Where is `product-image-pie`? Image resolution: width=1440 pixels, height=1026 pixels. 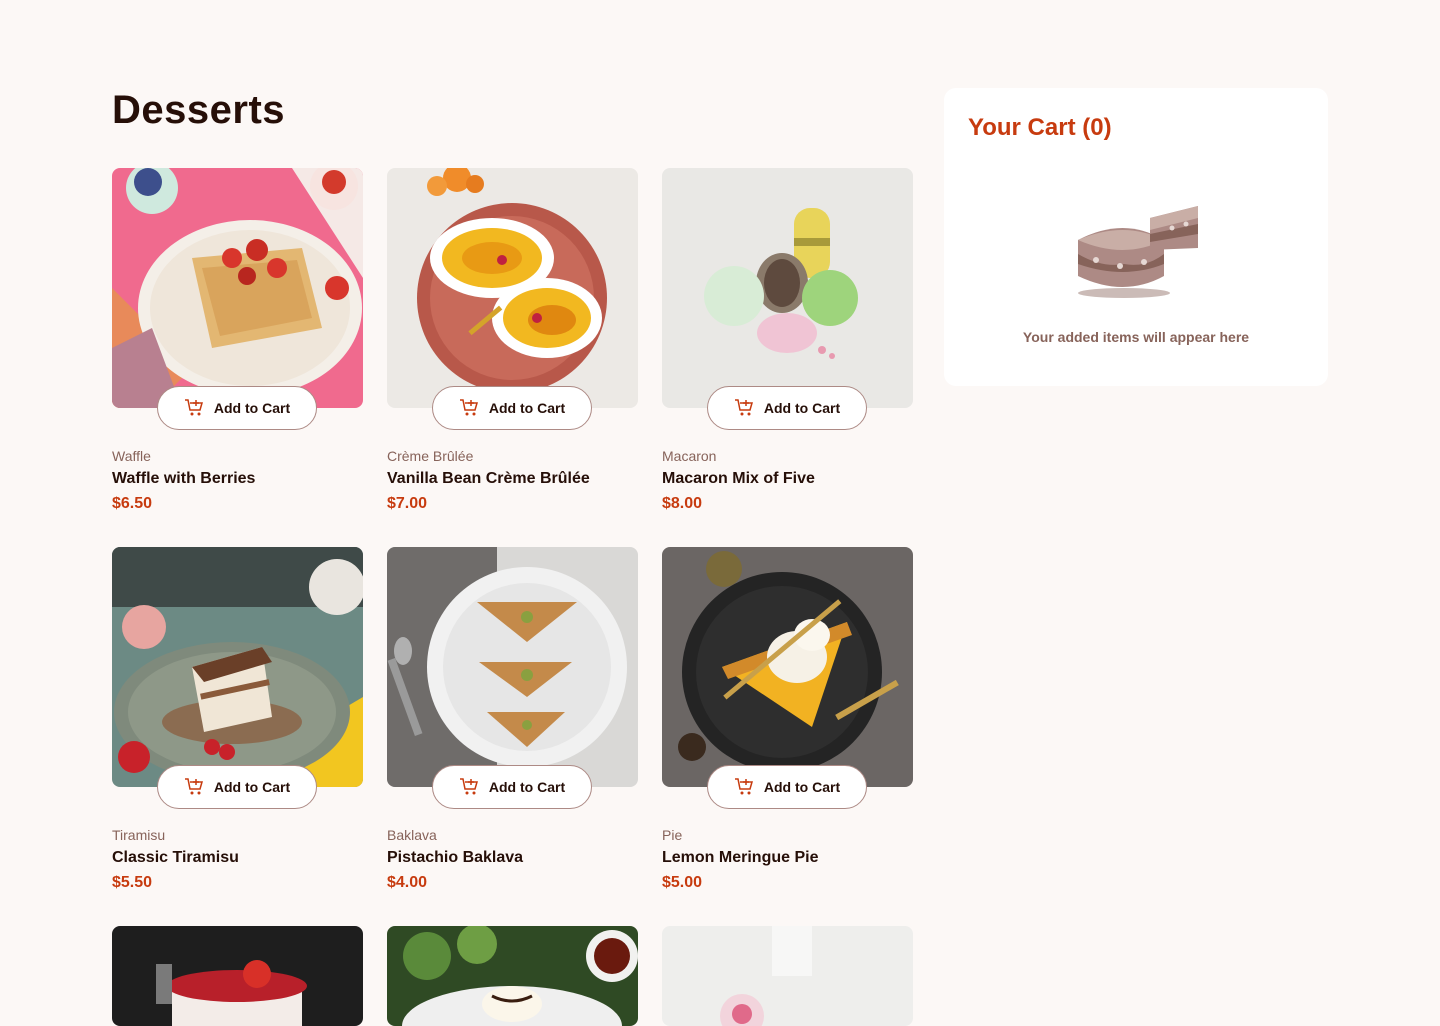
product-image-pie is located at coordinates (787, 667).